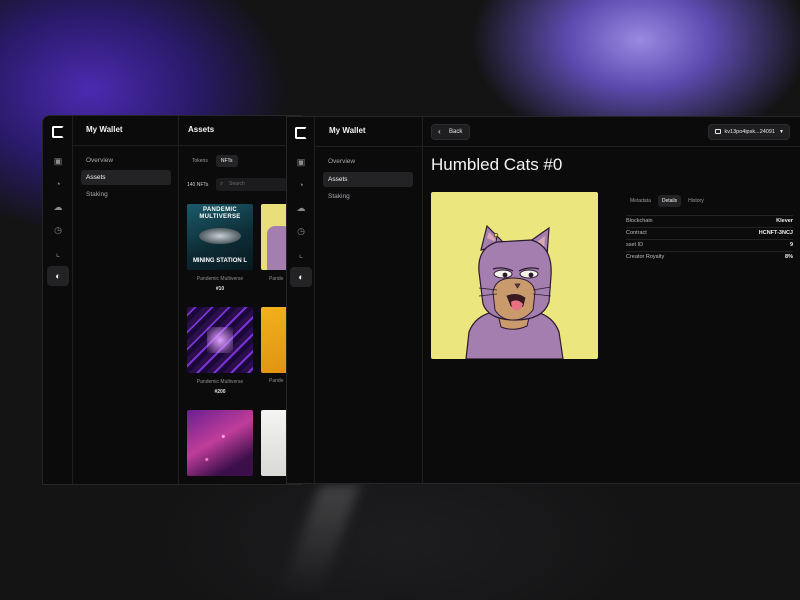  Describe the element at coordinates (709, 233) in the screenshot. I see `detail-row-contract: Contract HCNFT-3NCJ` at that location.